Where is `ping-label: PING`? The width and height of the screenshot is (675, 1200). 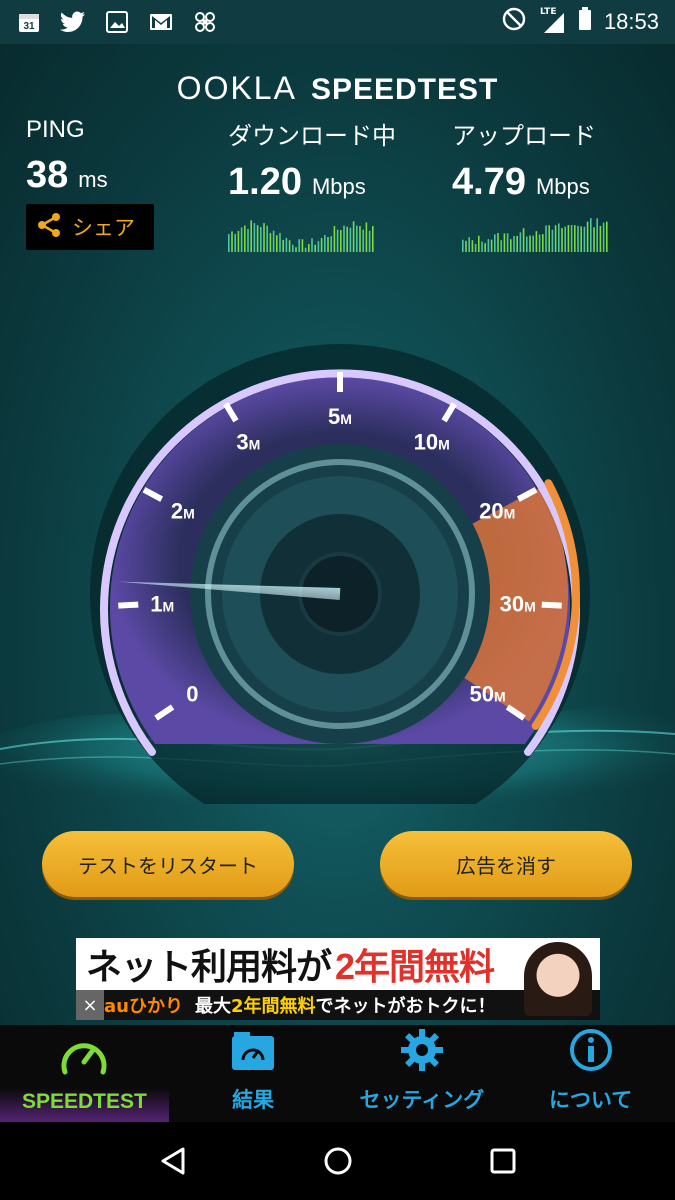
ping-label: PING is located at coordinates (55, 129).